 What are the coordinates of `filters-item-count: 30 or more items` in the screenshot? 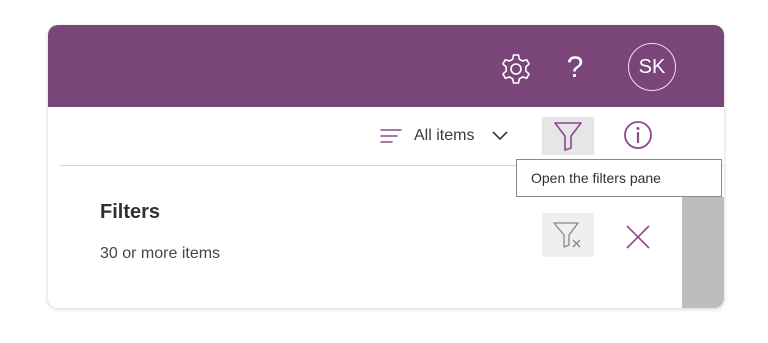 It's located at (160, 253).